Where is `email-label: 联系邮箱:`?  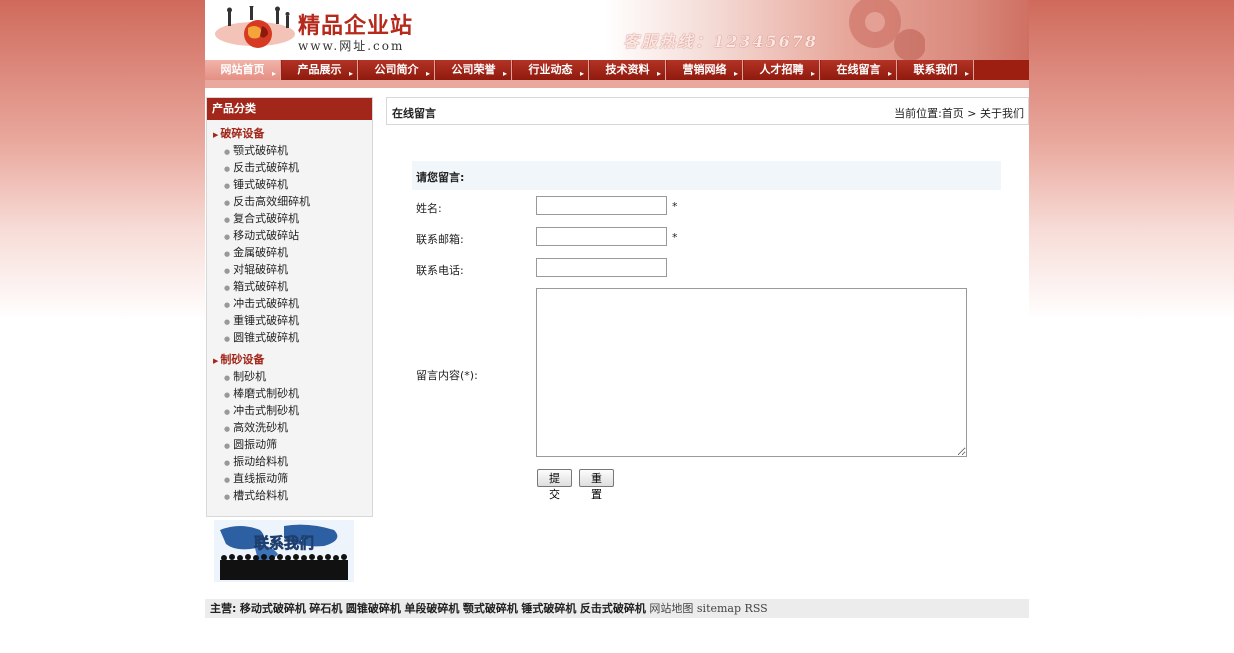
email-label: 联系邮箱: is located at coordinates (440, 239).